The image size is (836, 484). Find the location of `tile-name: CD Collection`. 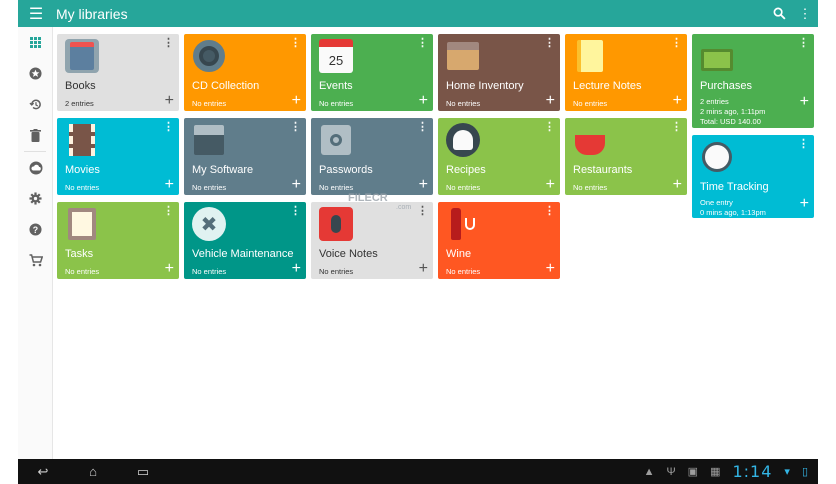

tile-name: CD Collection is located at coordinates (226, 86).